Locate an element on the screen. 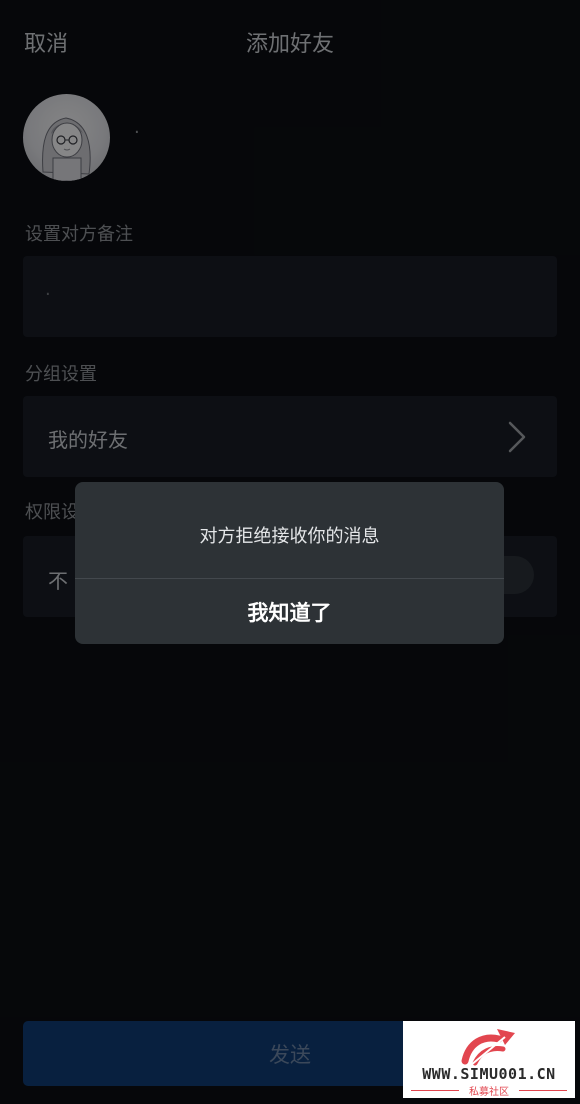  watermark-line-right is located at coordinates (543, 1090).